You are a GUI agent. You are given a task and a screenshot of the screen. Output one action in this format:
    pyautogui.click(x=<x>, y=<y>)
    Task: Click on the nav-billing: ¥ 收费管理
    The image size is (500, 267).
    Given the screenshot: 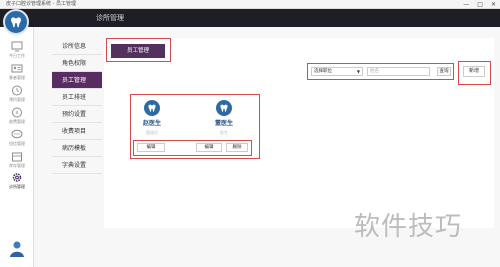 What is the action you would take?
    pyautogui.click(x=17, y=118)
    